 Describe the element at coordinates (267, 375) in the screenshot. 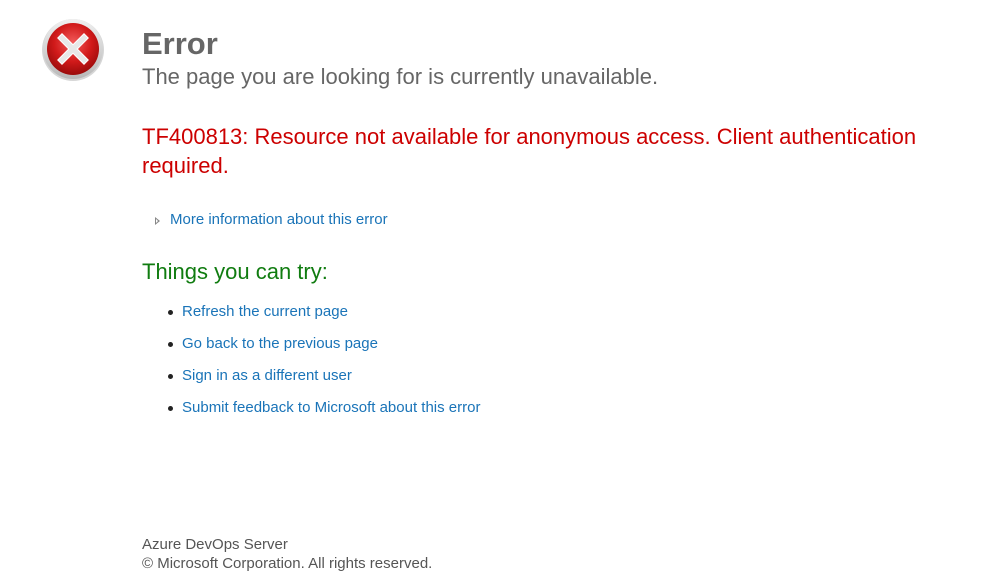

I see `sign-in-different-user-link: Sign in as a different user` at that location.